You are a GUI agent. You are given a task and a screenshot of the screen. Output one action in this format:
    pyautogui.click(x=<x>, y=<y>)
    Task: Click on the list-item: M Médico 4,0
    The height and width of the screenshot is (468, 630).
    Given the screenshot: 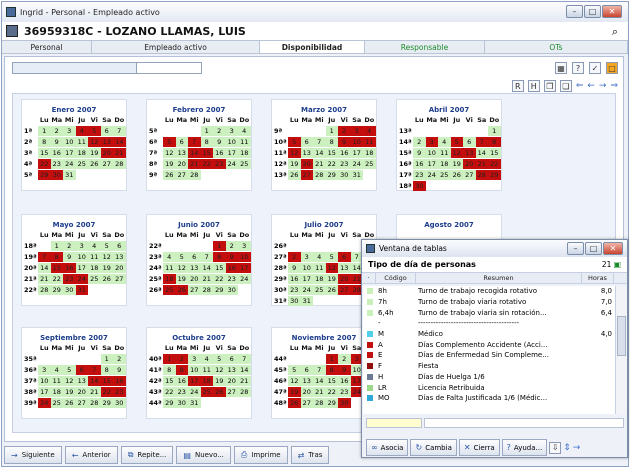 What is the action you would take?
    pyautogui.click(x=489, y=334)
    